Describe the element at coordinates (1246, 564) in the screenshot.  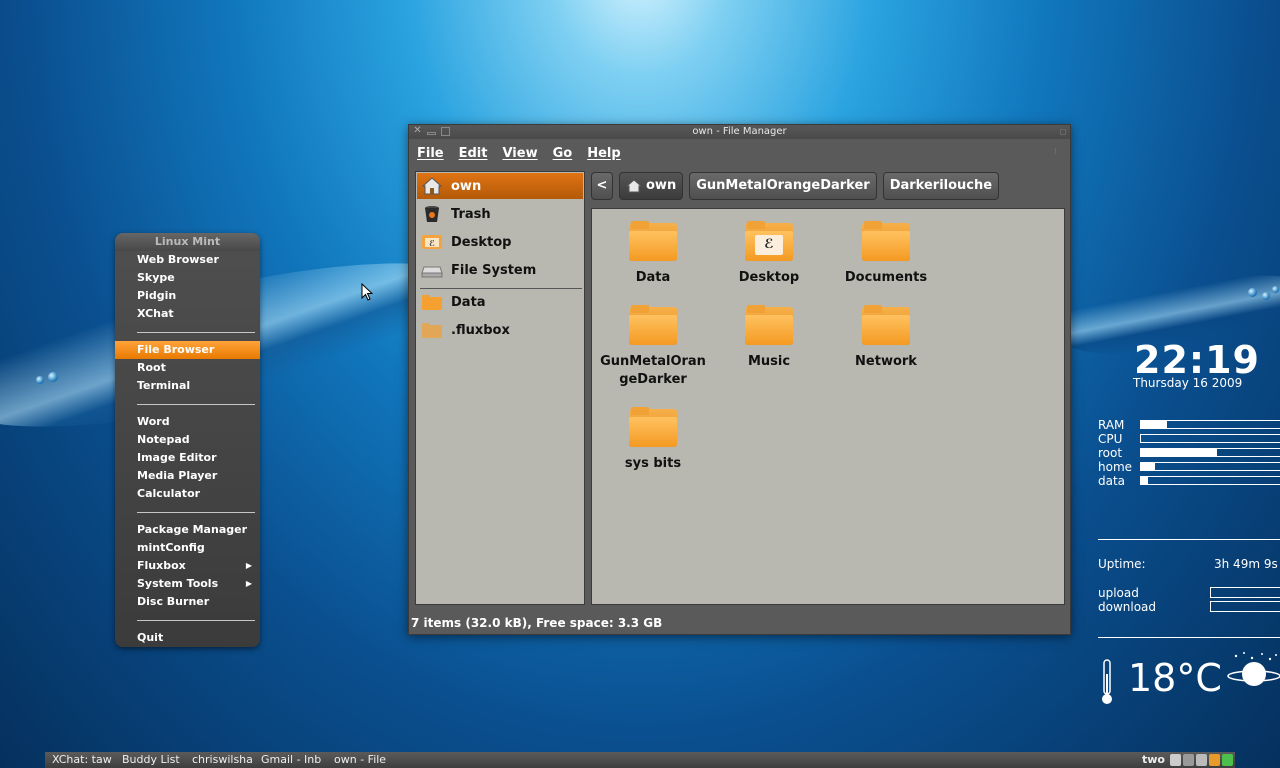
I see `uptime-value: 3h 49m 9s` at that location.